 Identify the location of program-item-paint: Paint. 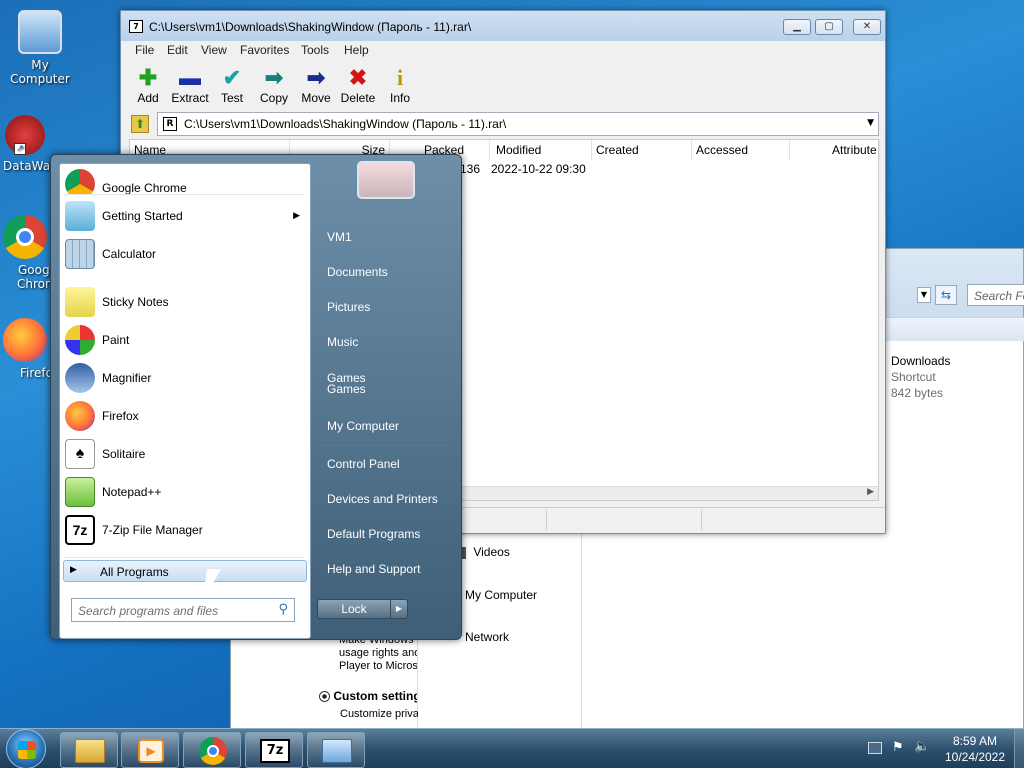
(185, 340).